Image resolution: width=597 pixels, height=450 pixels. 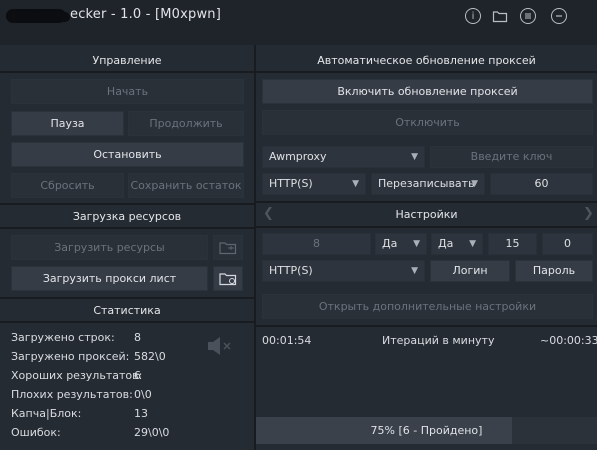 I want to click on proxy-provider-select: Awmproxy ▼, so click(x=343, y=157).